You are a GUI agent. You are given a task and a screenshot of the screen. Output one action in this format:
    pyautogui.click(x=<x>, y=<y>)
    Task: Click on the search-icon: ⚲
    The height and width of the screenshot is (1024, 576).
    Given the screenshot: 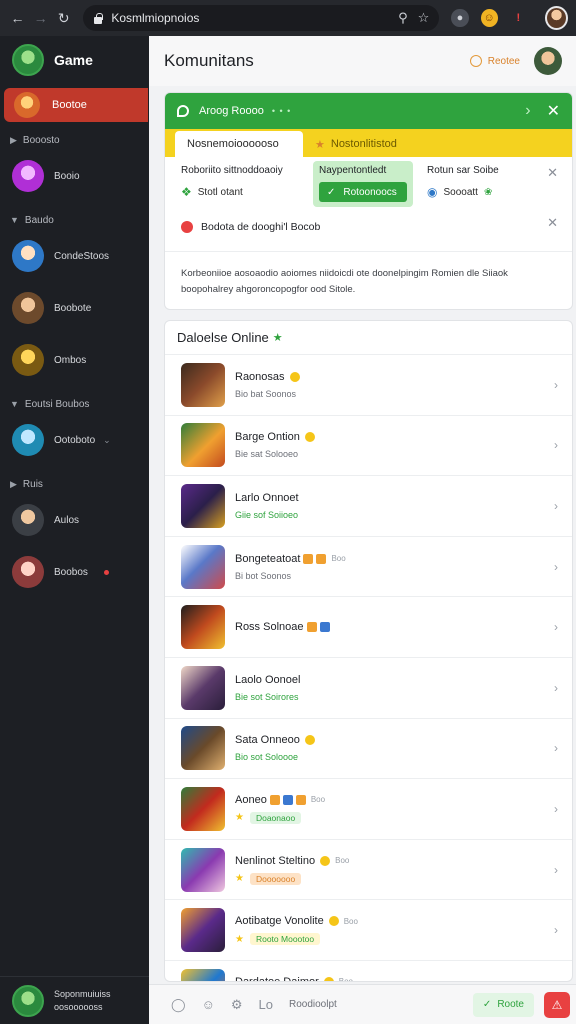 What is the action you would take?
    pyautogui.click(x=403, y=18)
    